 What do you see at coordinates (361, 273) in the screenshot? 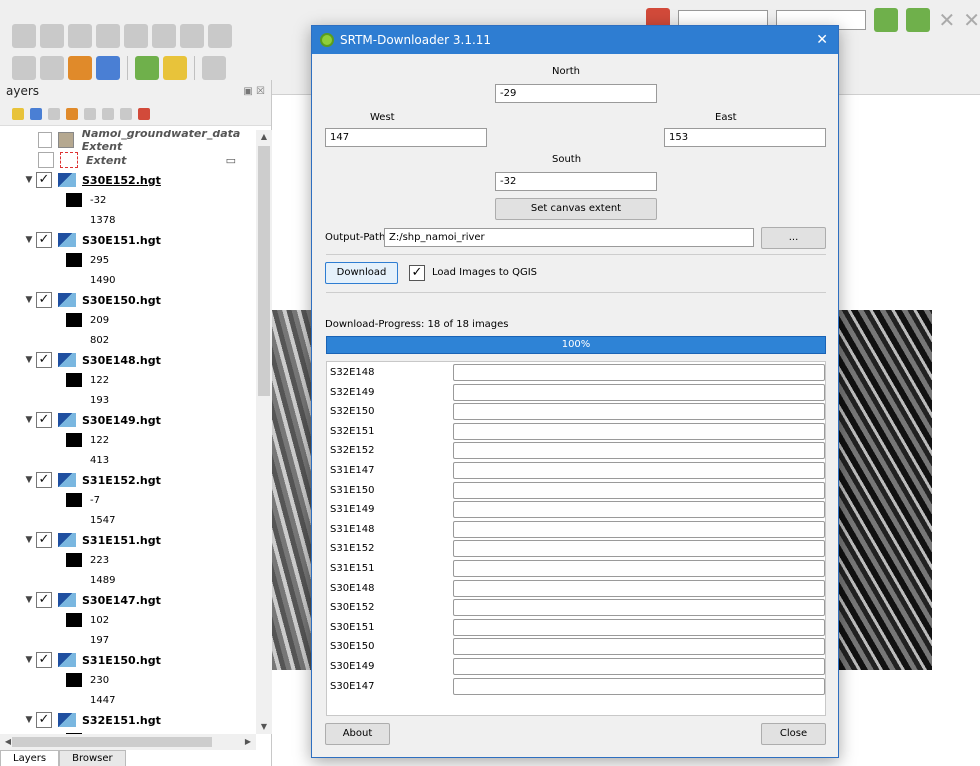
I see `download-button: Download` at bounding box center [361, 273].